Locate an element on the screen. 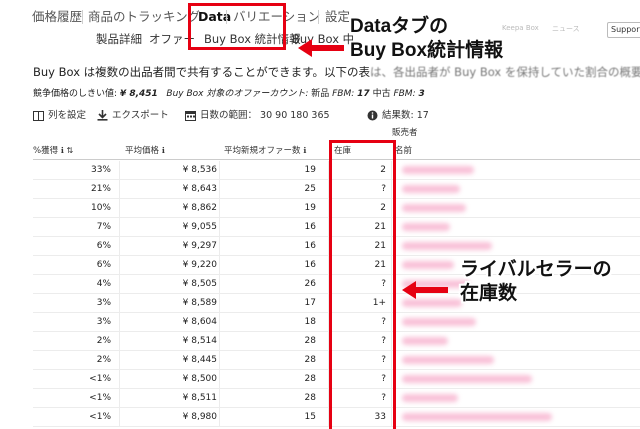  cell-share: 33% is located at coordinates (100, 170).